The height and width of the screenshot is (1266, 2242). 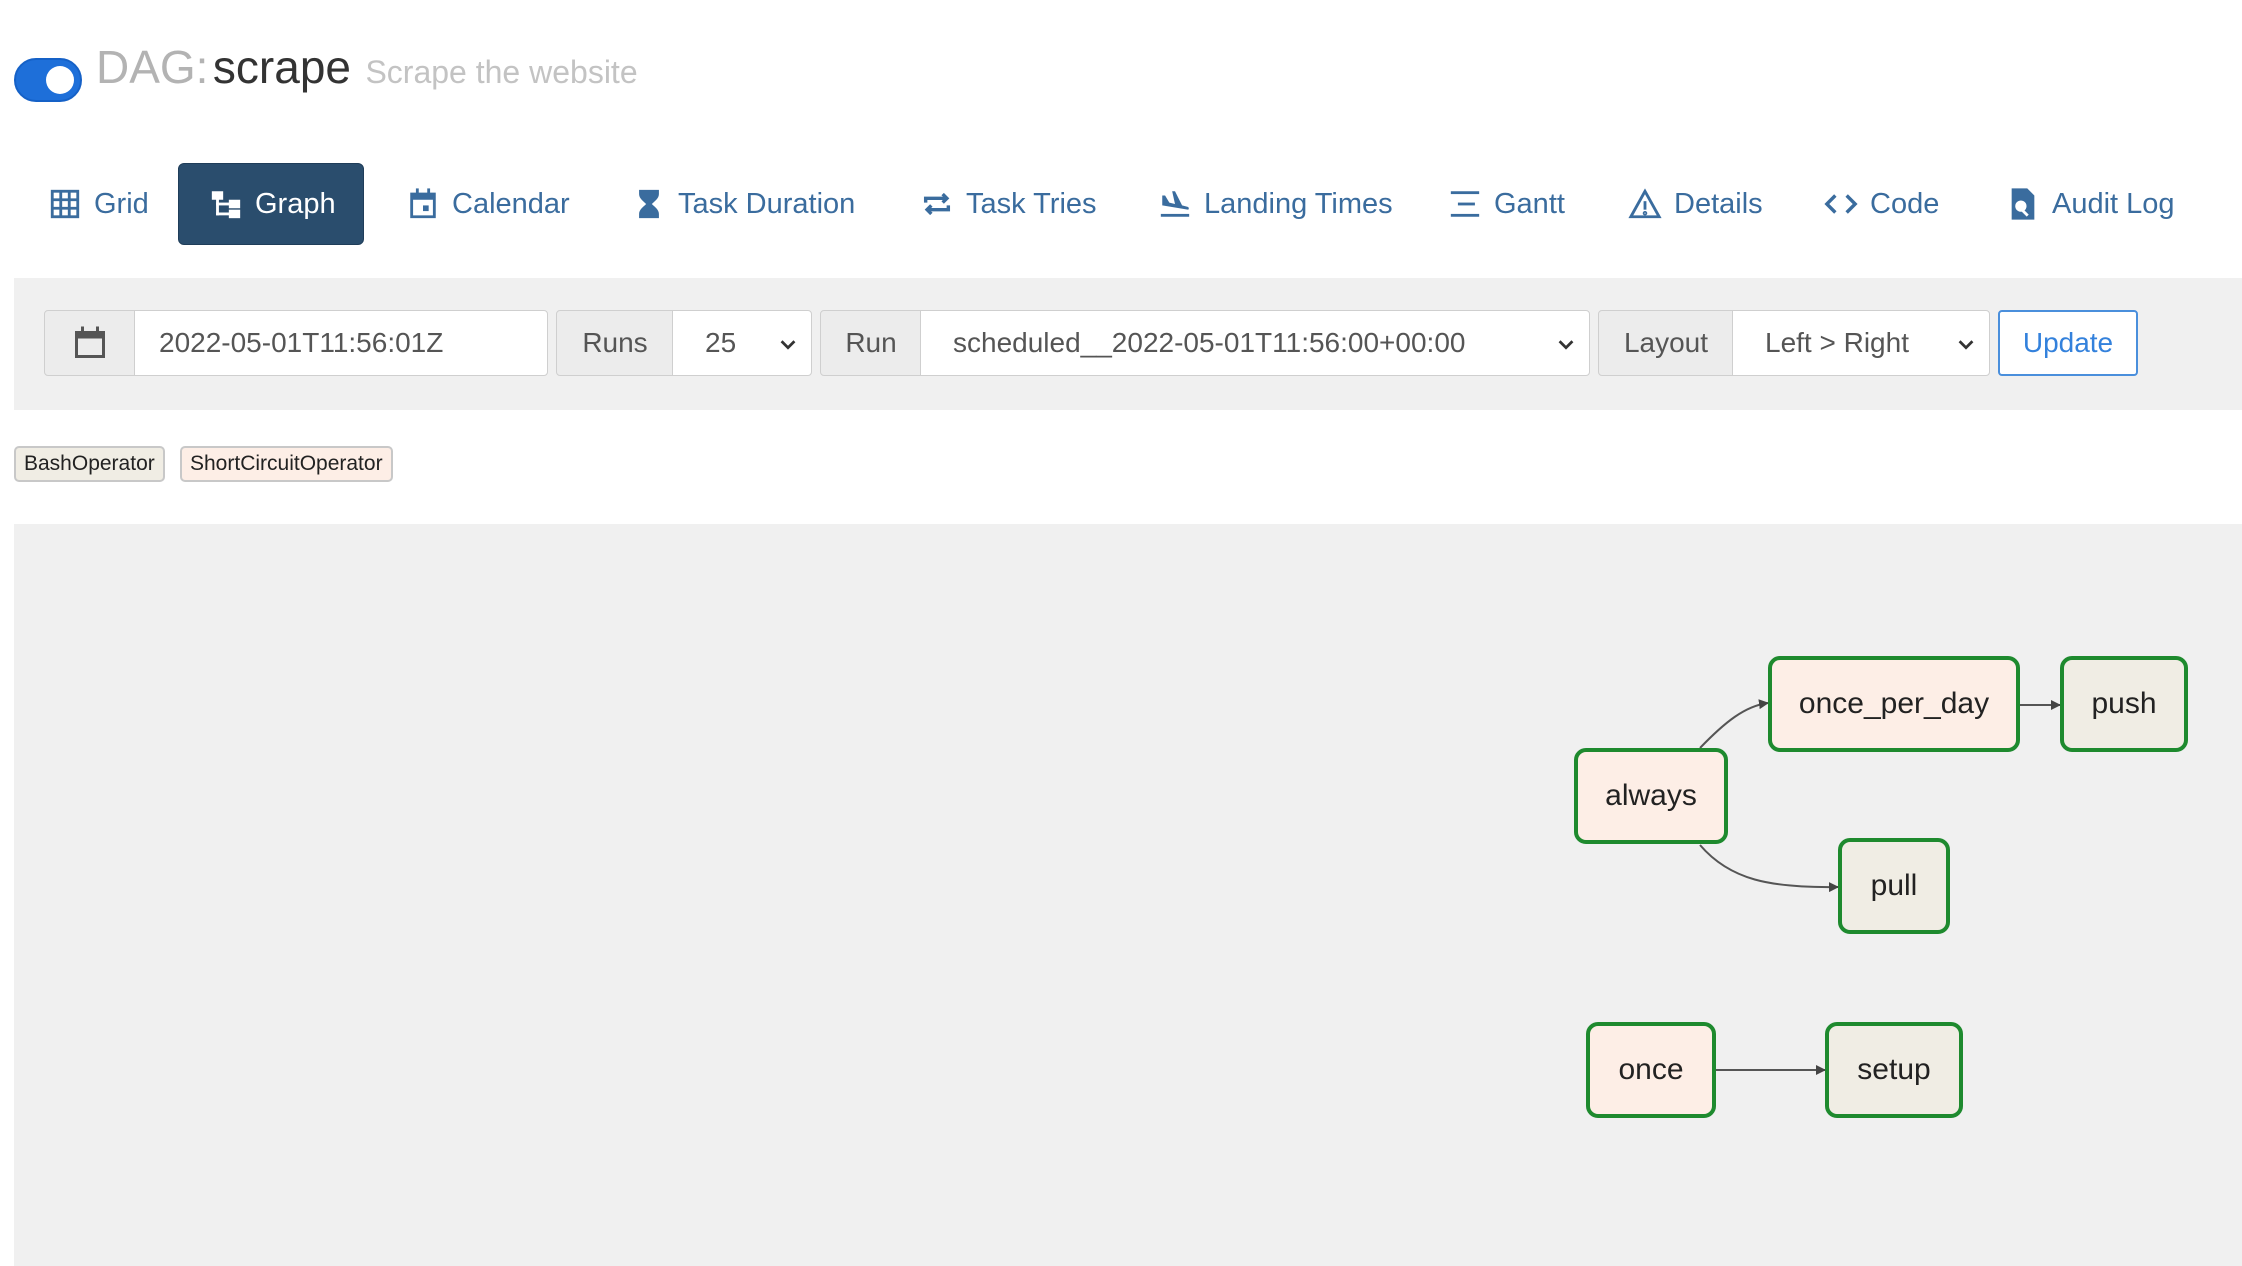 I want to click on tab-task-duration: Task Duration, so click(x=743, y=204).